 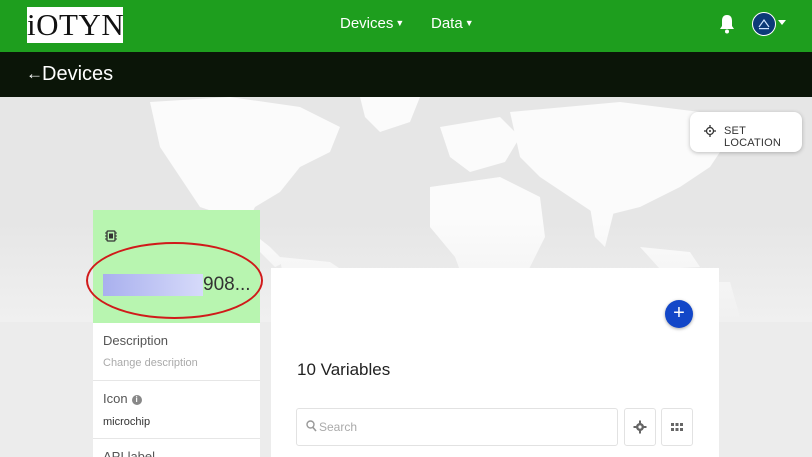 I want to click on info-icon: i, so click(x=136, y=400).